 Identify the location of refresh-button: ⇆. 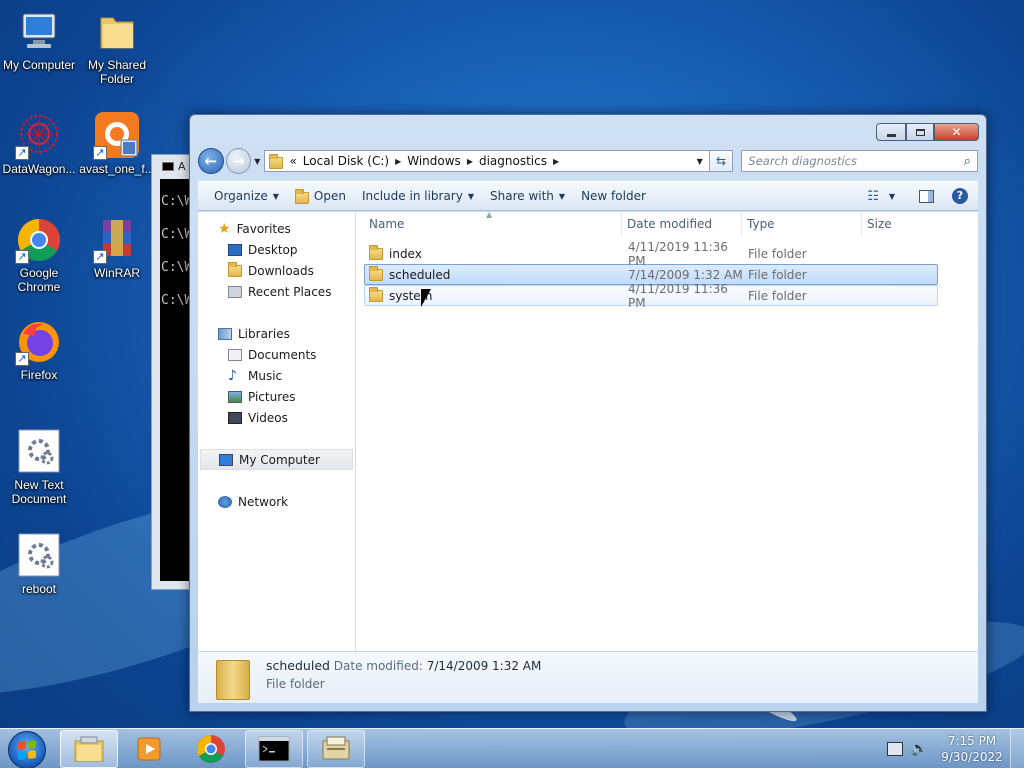
(721, 161).